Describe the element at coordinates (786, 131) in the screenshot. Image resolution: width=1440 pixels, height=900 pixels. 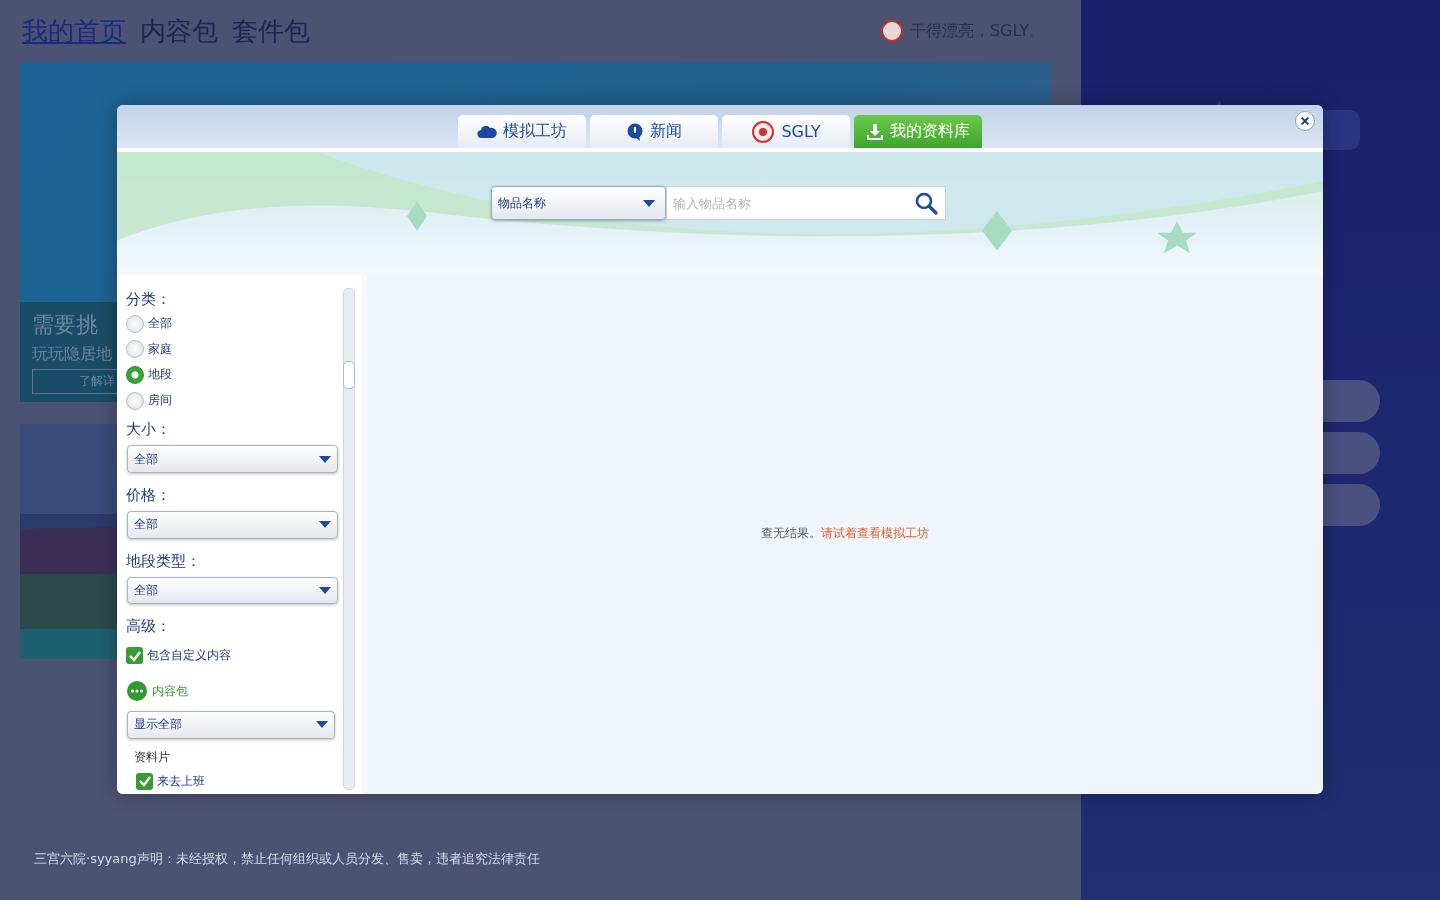
I see `dialog-tab: SGLY` at that location.